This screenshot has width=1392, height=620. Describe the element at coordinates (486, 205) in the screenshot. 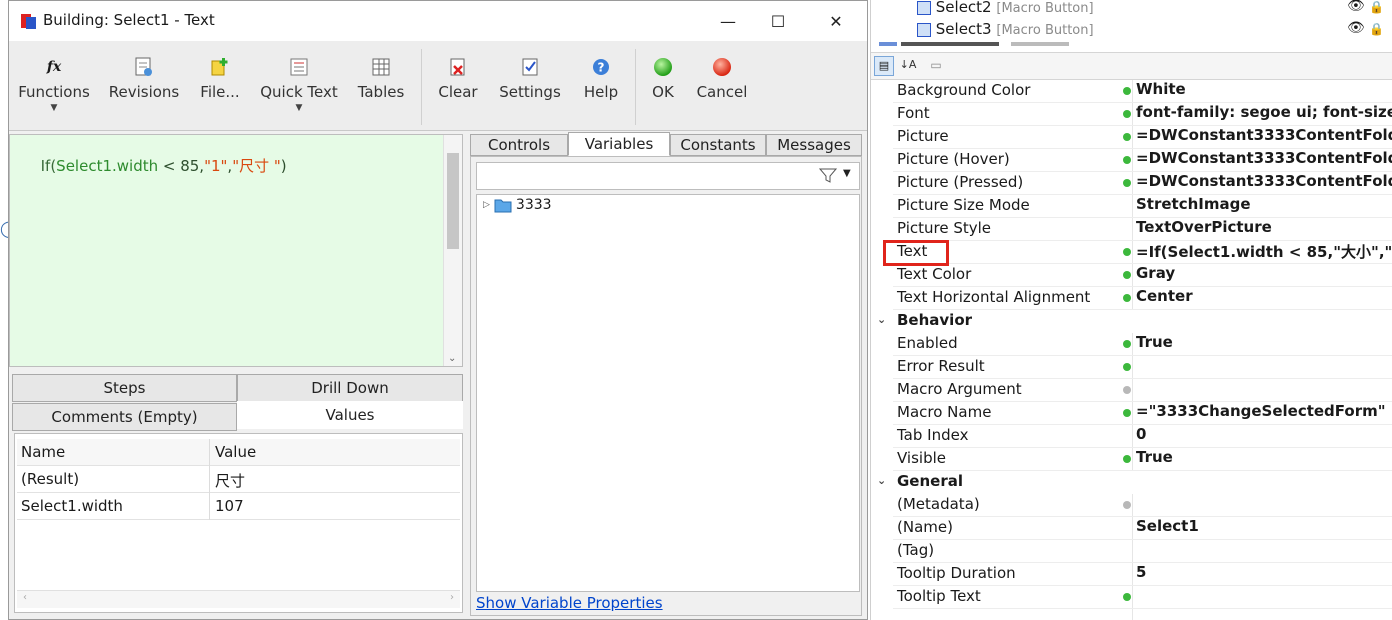

I see `expand-arrow-icon: ▷` at that location.